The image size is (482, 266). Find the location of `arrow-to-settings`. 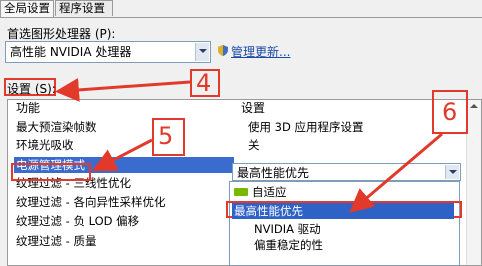

arrow-to-settings is located at coordinates (123, 89).